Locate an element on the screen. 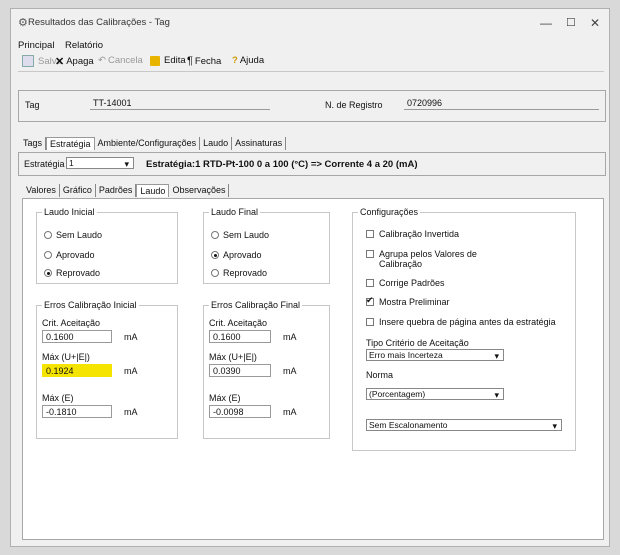  final-max-e-unit: mA is located at coordinates (290, 412).